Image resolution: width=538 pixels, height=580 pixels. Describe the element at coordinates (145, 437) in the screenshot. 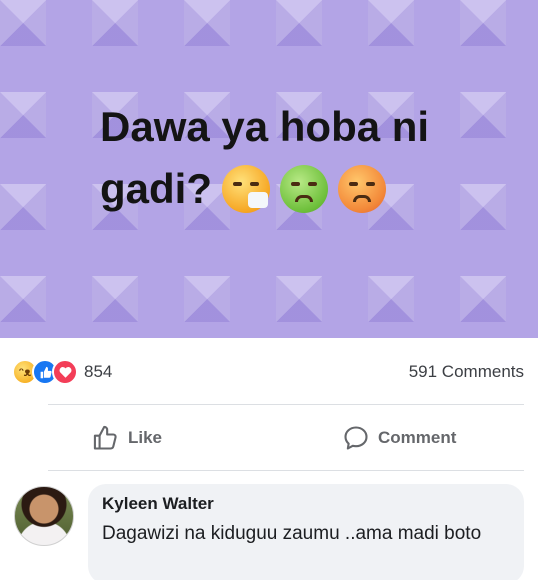

I see `like-button-label: Like` at that location.